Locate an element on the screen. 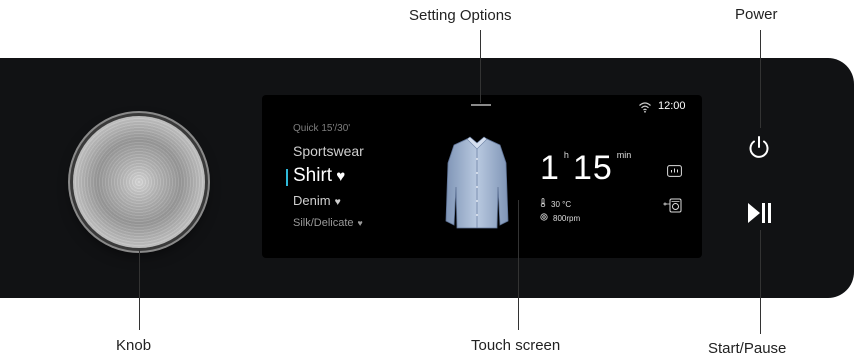 The image size is (859, 360). spin-value: 800rpm is located at coordinates (567, 218).